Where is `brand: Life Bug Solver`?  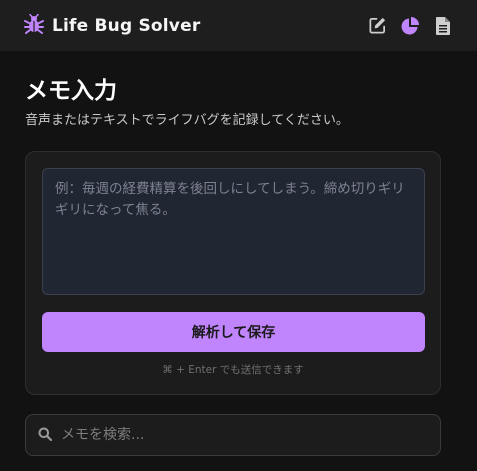
brand: Life Bug Solver is located at coordinates (112, 25).